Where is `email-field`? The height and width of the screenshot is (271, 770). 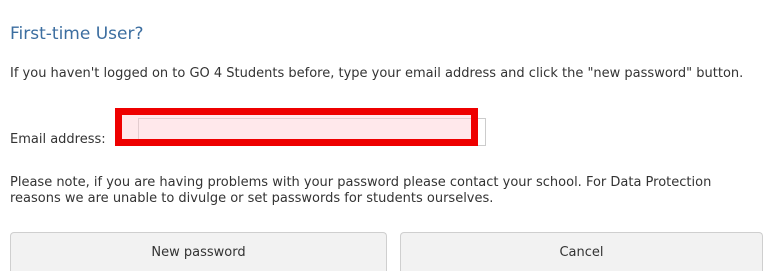
email-field is located at coordinates (312, 132).